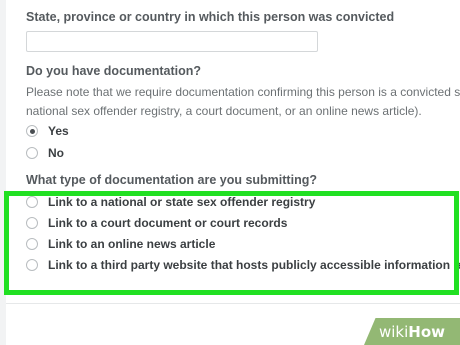 The image size is (460, 345). Describe the element at coordinates (58, 131) in the screenshot. I see `radio-label-yes: Yes` at that location.